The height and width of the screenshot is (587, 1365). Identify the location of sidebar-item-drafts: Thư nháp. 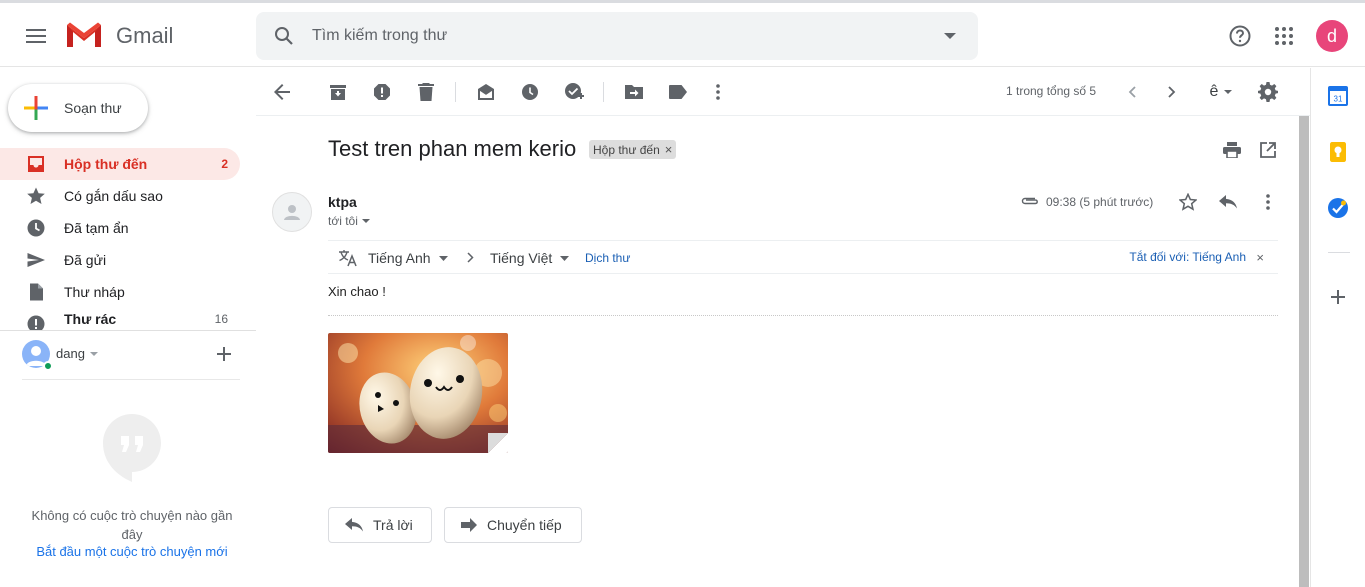
(120, 292).